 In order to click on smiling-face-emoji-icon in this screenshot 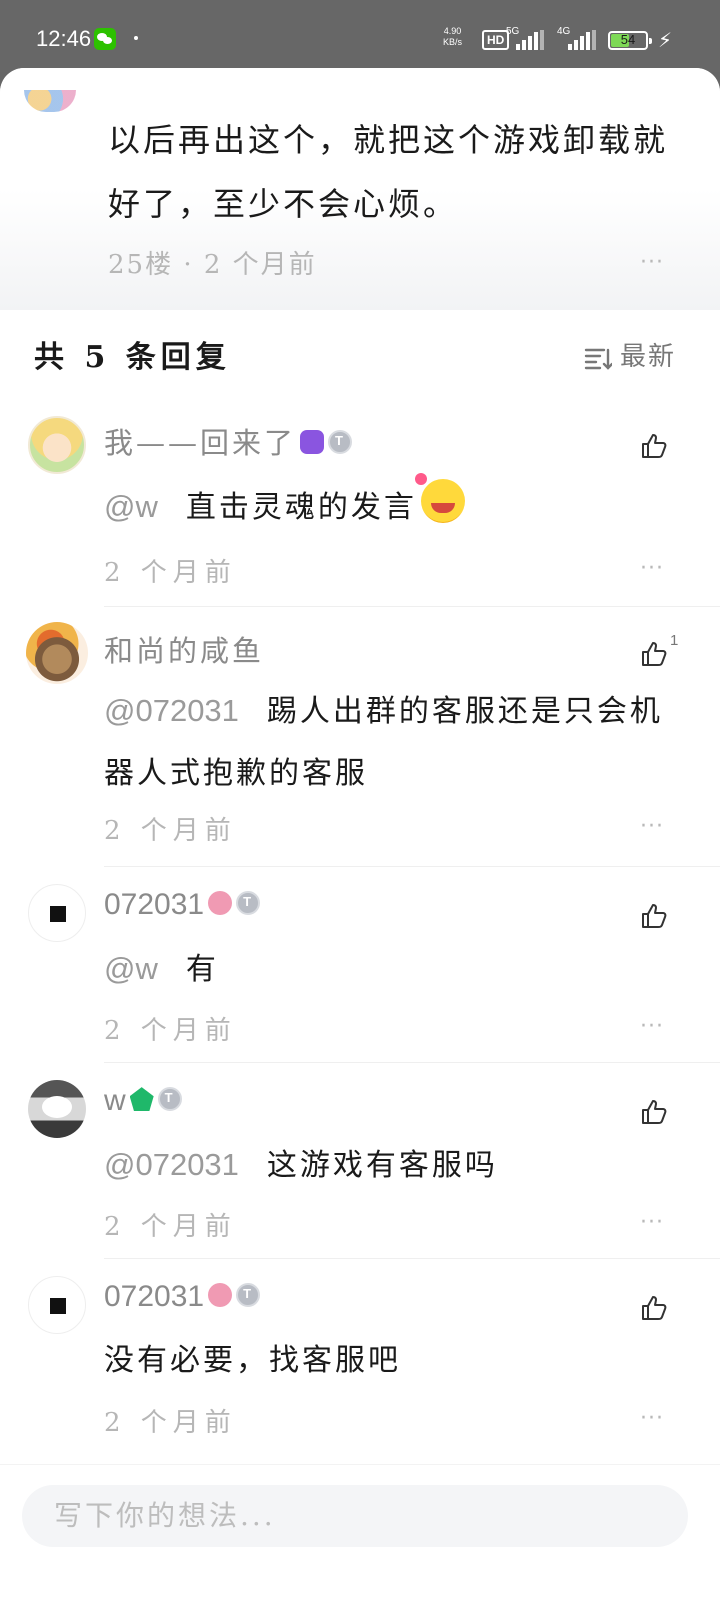, I will do `click(439, 498)`.